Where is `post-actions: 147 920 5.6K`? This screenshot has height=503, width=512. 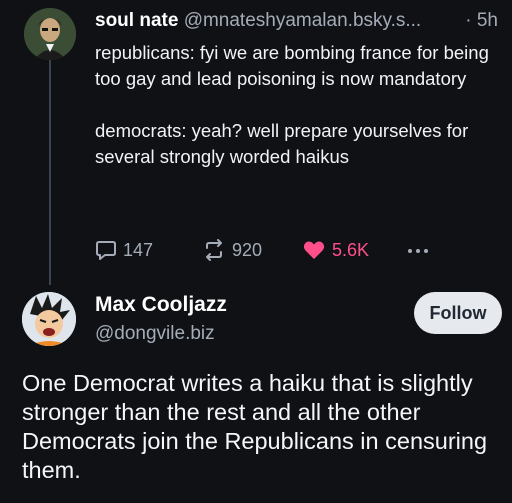 post-actions: 147 920 5.6K is located at coordinates (295, 250).